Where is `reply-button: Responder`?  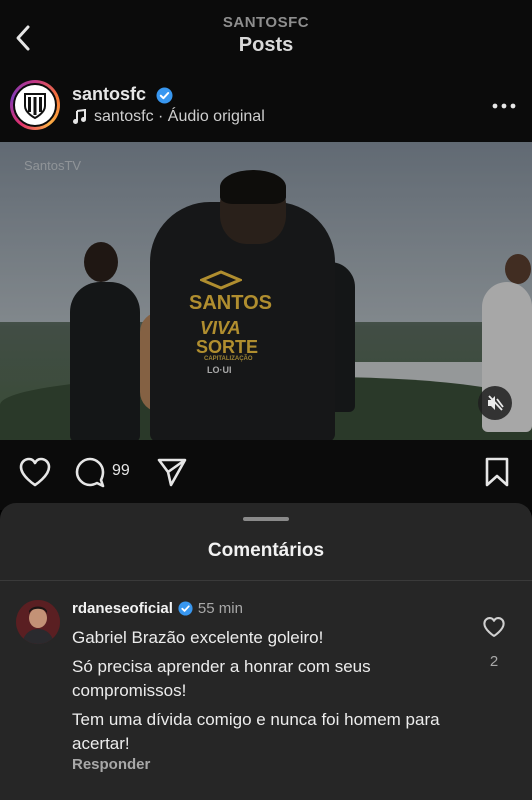
reply-button: Responder is located at coordinates (111, 764).